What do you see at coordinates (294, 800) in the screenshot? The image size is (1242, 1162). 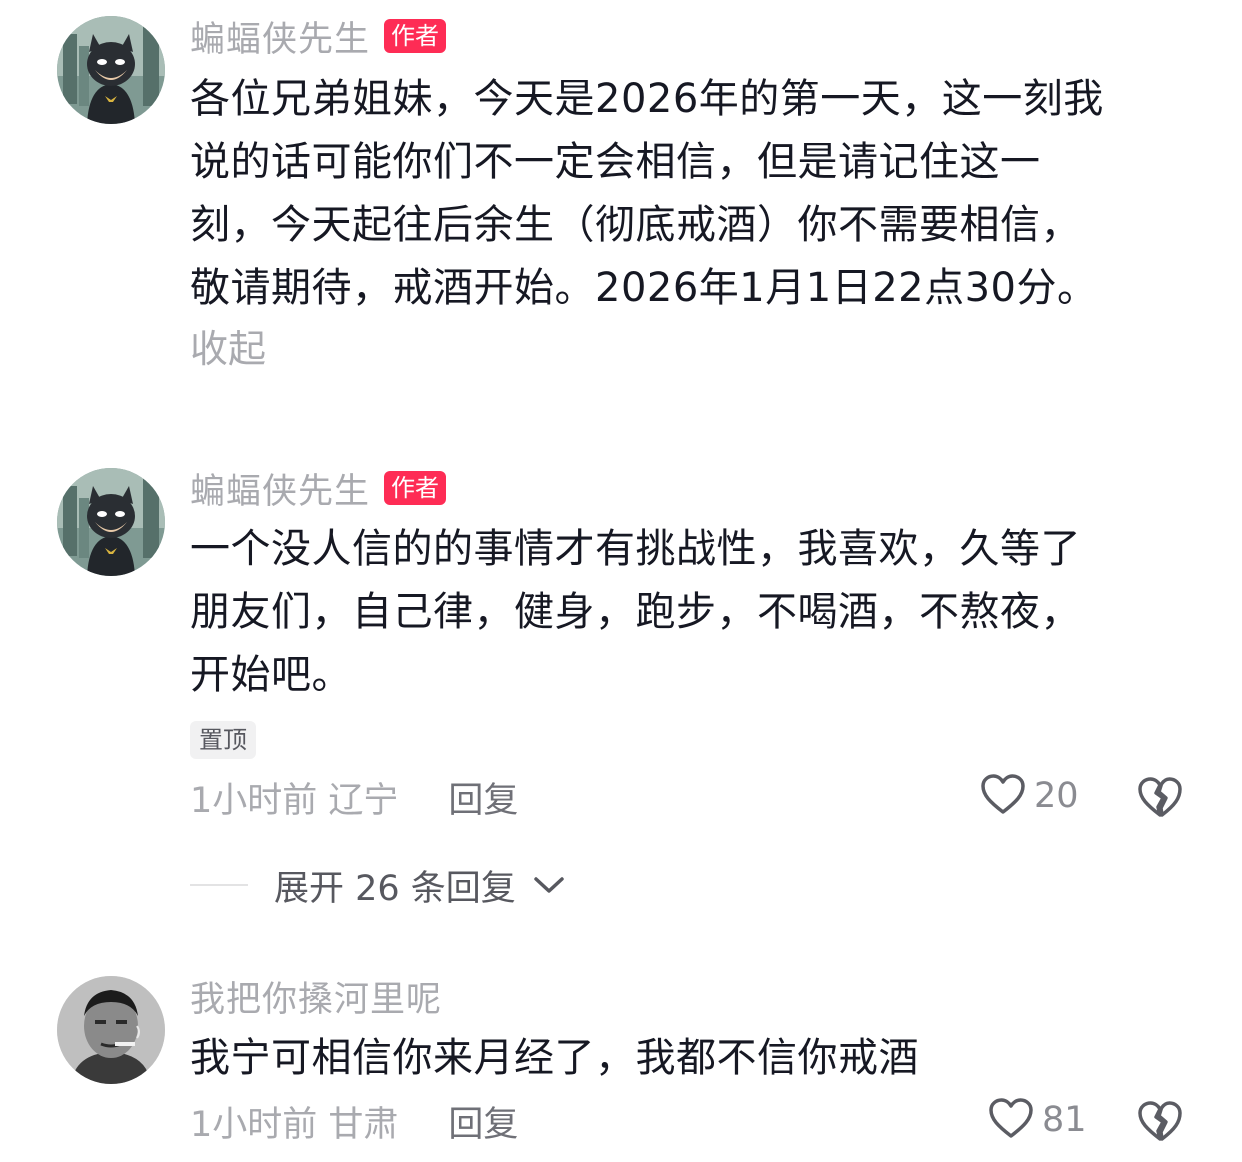 I see `time-location: 1小时前 辽宁` at bounding box center [294, 800].